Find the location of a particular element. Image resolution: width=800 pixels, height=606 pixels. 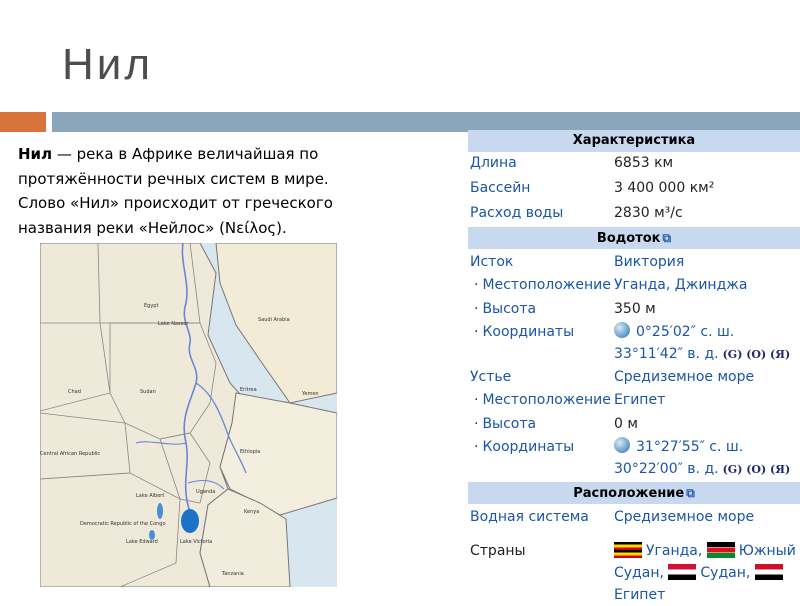

section-header-location: Расположение ⧉ is located at coordinates (634, 493).